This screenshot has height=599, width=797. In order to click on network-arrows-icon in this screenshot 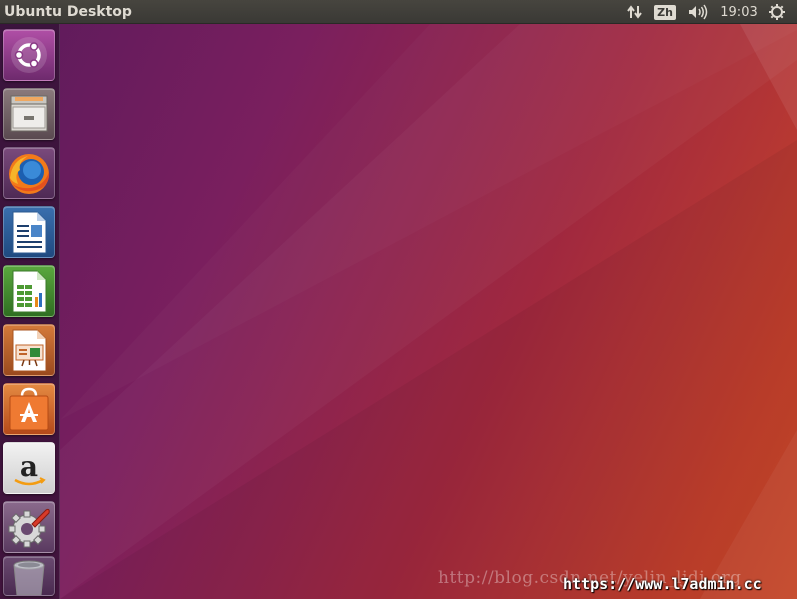, I will do `click(634, 12)`.